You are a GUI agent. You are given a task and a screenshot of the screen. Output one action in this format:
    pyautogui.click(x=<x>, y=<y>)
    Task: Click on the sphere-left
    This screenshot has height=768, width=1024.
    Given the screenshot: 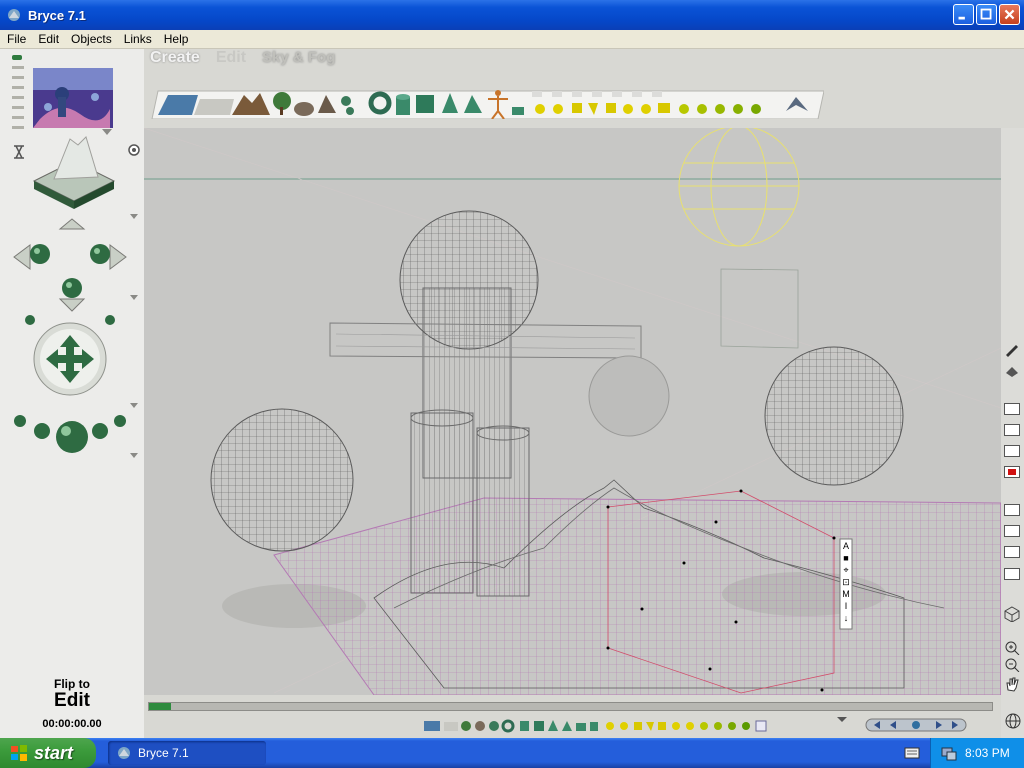 What is the action you would take?
    pyautogui.click(x=282, y=480)
    